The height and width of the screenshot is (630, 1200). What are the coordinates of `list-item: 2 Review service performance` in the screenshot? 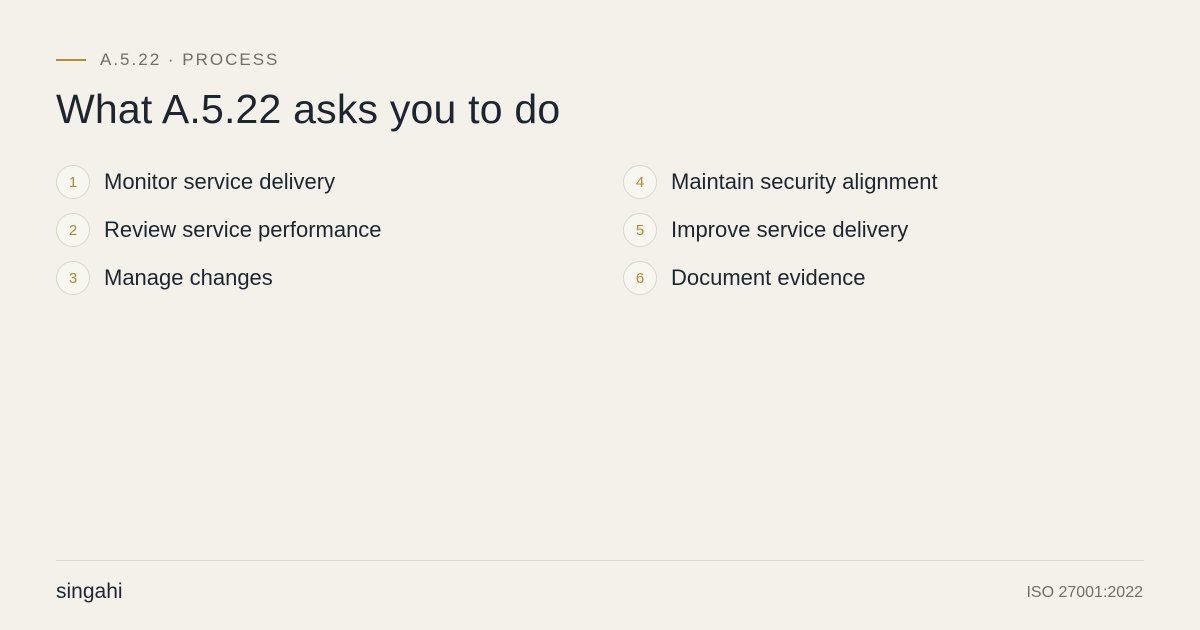 It's located at (219, 230).